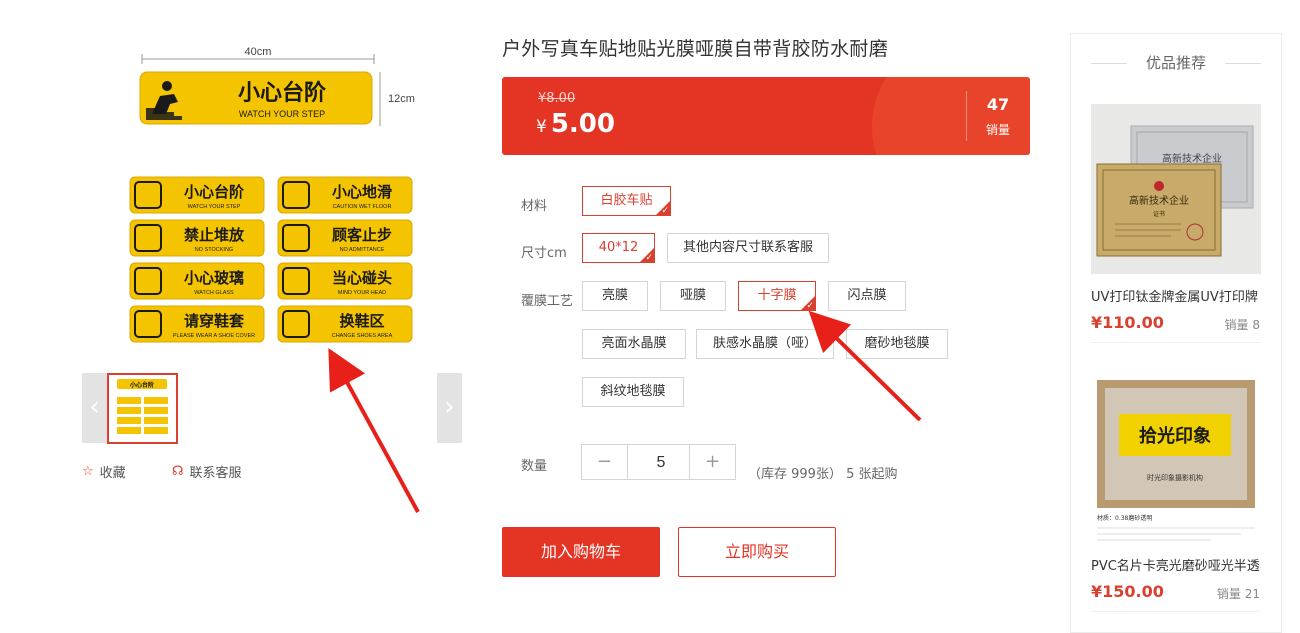  Describe the element at coordinates (401, 99) in the screenshot. I see `height-dimension-label: 12cm` at that location.